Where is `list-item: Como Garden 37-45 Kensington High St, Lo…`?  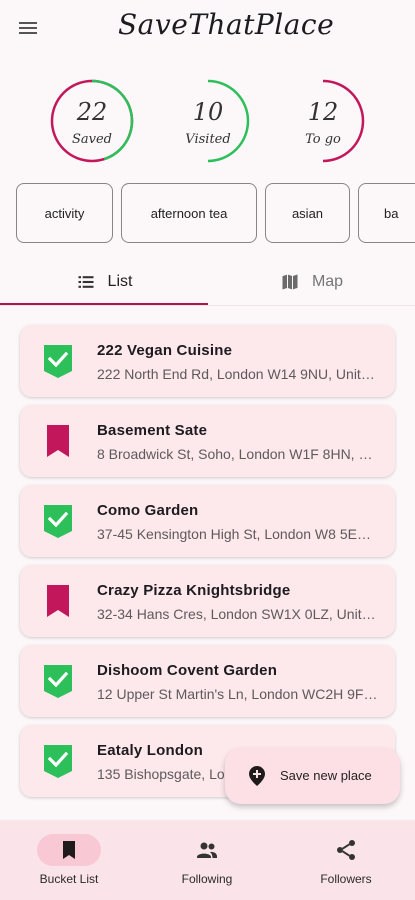 list-item: Como Garden 37-45 Kensington High St, Lo… is located at coordinates (207, 521).